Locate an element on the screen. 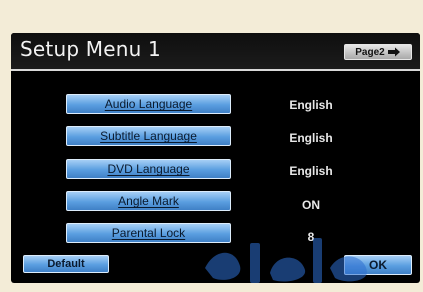 The height and width of the screenshot is (292, 423). dvd-language-button: DVD Language is located at coordinates (148, 169).